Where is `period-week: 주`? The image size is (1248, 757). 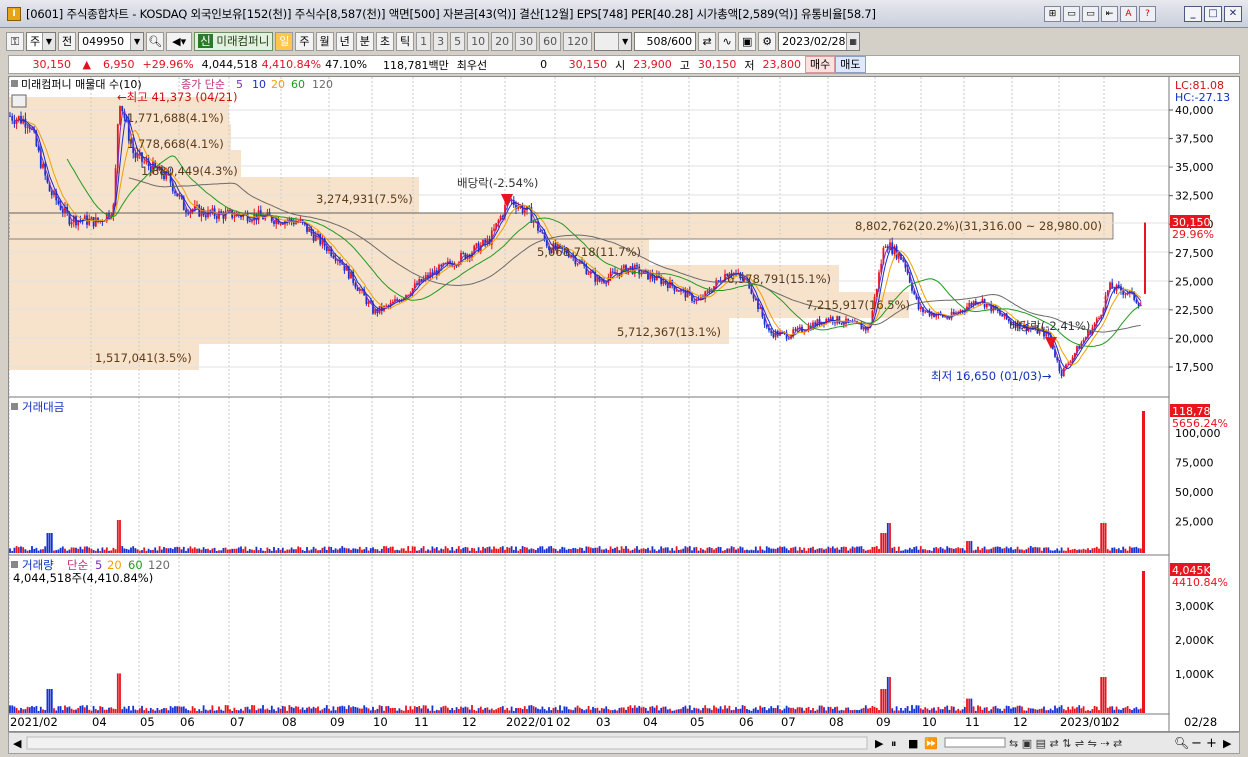 period-week: 주 is located at coordinates (304, 41).